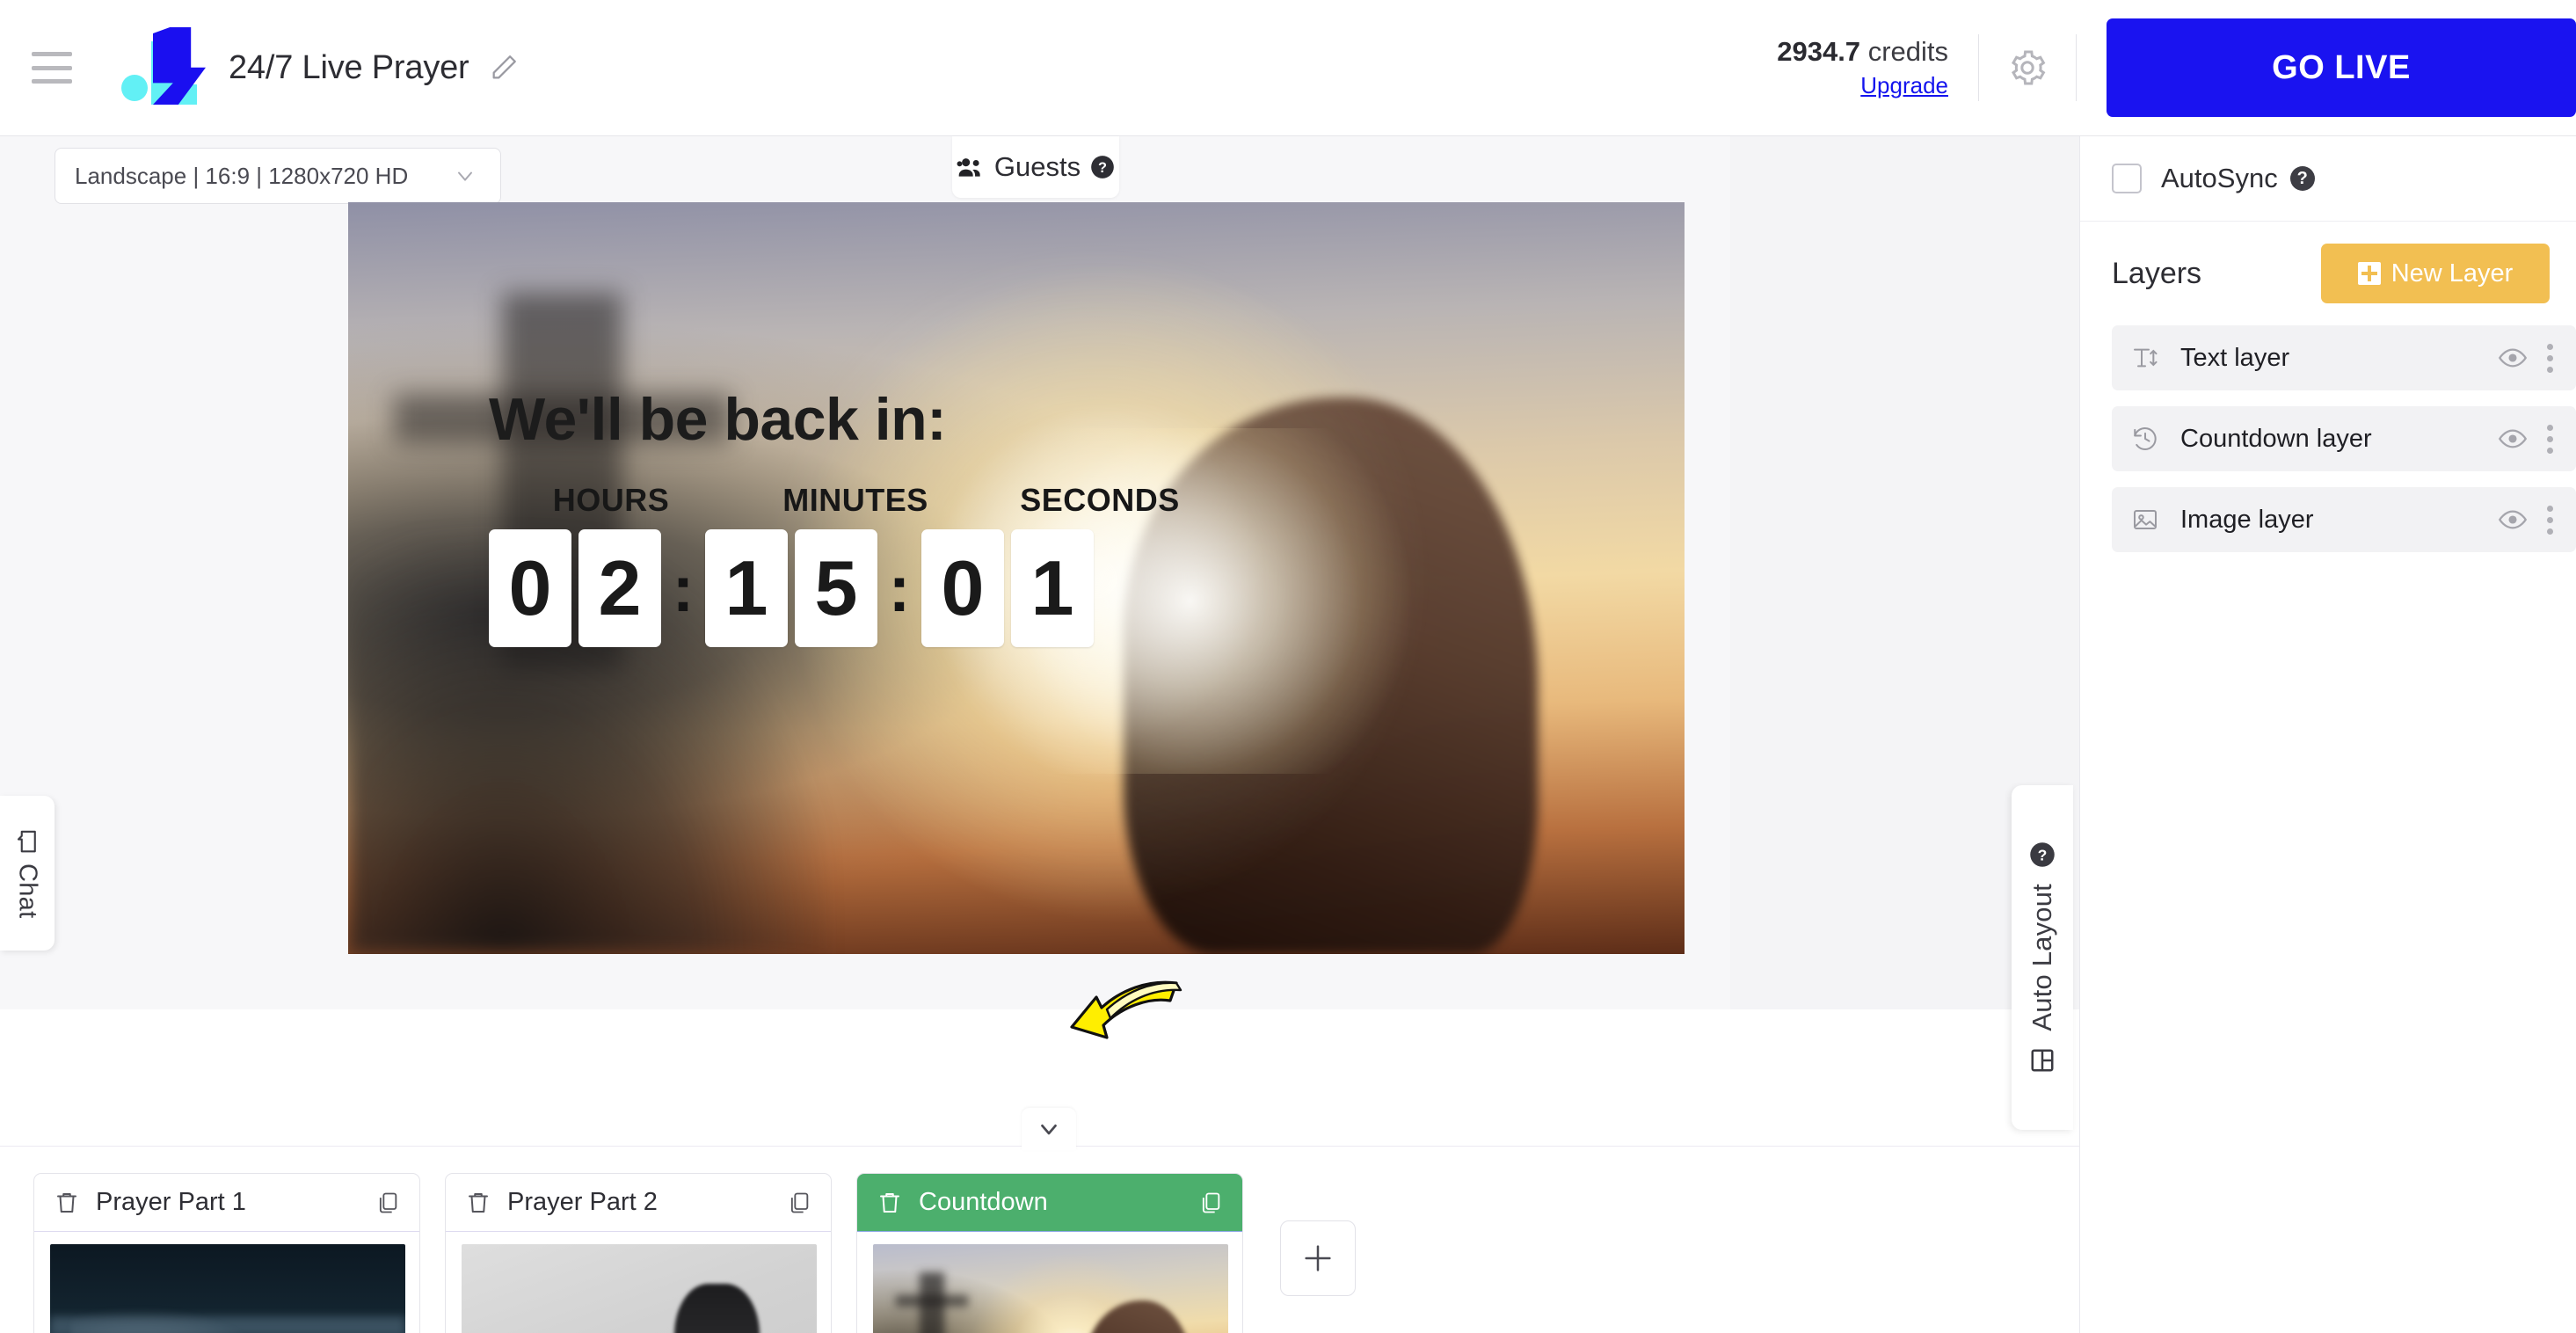 The height and width of the screenshot is (1333, 2576). I want to click on layer-name: Text layer, so click(2235, 357).